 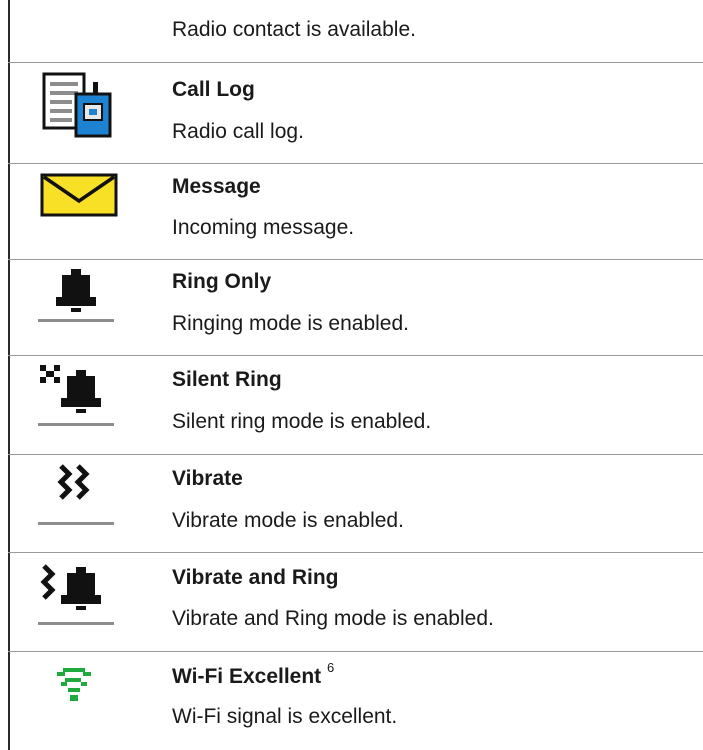 What do you see at coordinates (76, 299) in the screenshot?
I see `bell-icon` at bounding box center [76, 299].